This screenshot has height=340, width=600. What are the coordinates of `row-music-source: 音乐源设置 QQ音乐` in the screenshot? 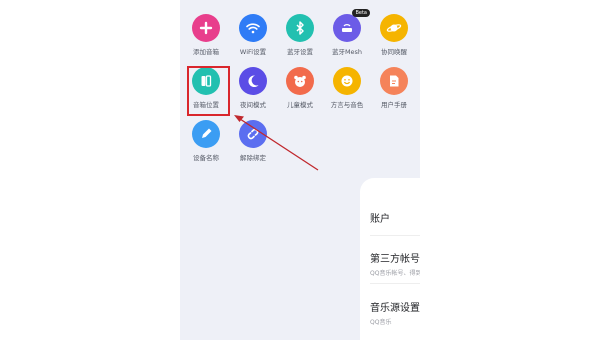 It's located at (395, 312).